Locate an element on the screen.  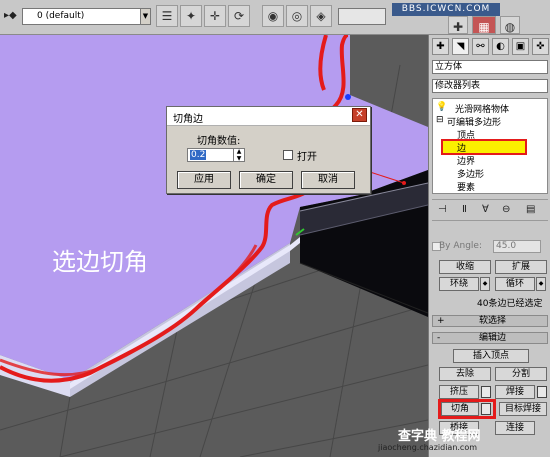
stack-item-element: 要素 is located at coordinates (466, 186).